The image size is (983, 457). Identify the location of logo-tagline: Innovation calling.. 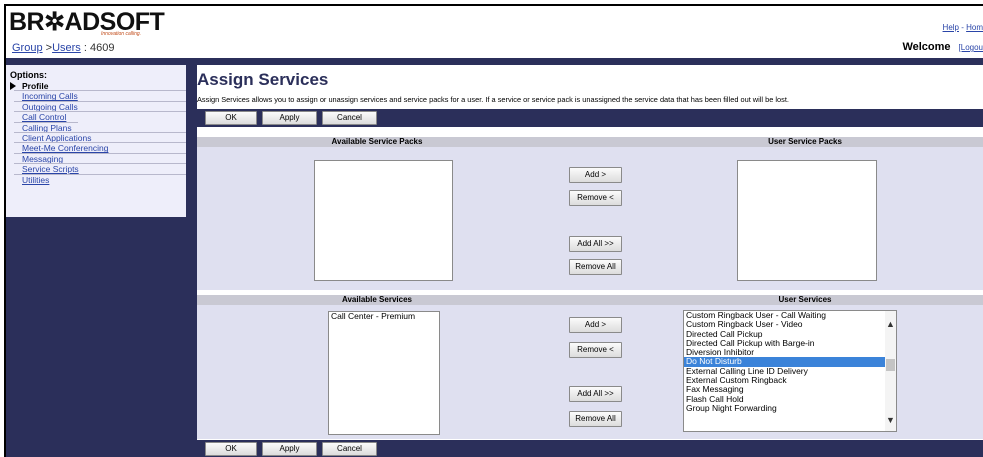
(121, 34).